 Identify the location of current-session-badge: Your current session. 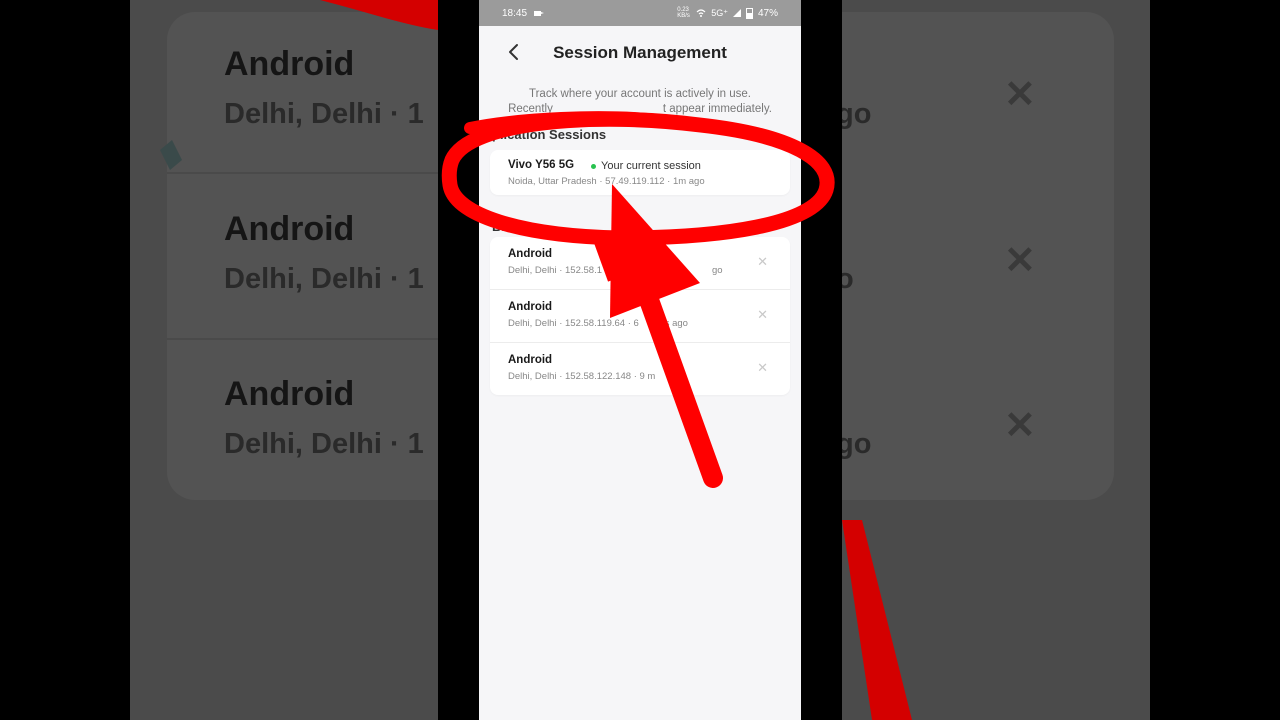
(646, 166).